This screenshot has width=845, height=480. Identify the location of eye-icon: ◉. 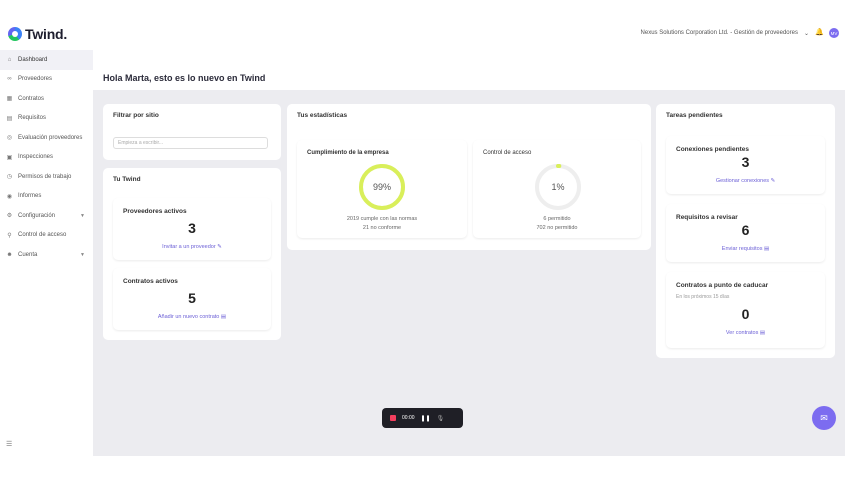
(9, 196).